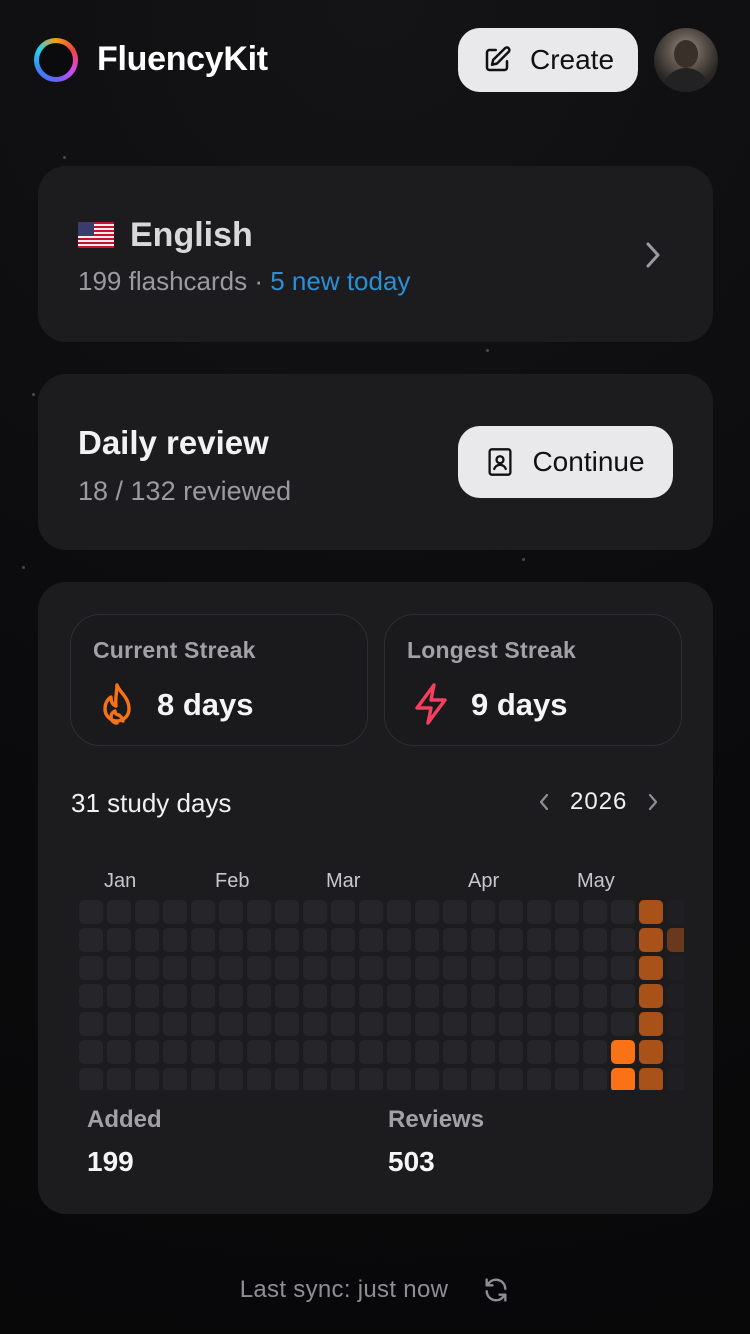 The height and width of the screenshot is (1334, 750). Describe the element at coordinates (174, 650) in the screenshot. I see `current-streak-label: Current Streak` at that location.